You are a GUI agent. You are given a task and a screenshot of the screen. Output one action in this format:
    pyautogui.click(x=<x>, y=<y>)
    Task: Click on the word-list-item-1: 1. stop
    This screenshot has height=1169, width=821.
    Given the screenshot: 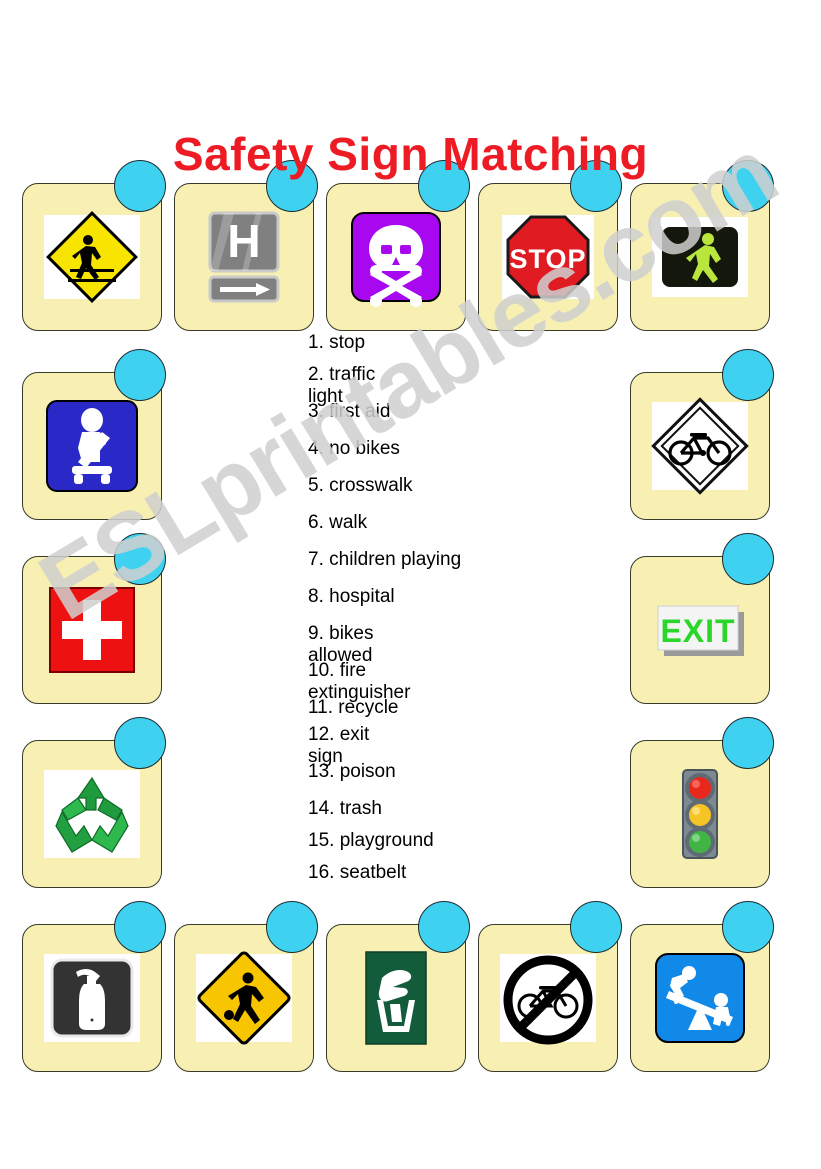 What is the action you would take?
    pyautogui.click(x=336, y=343)
    